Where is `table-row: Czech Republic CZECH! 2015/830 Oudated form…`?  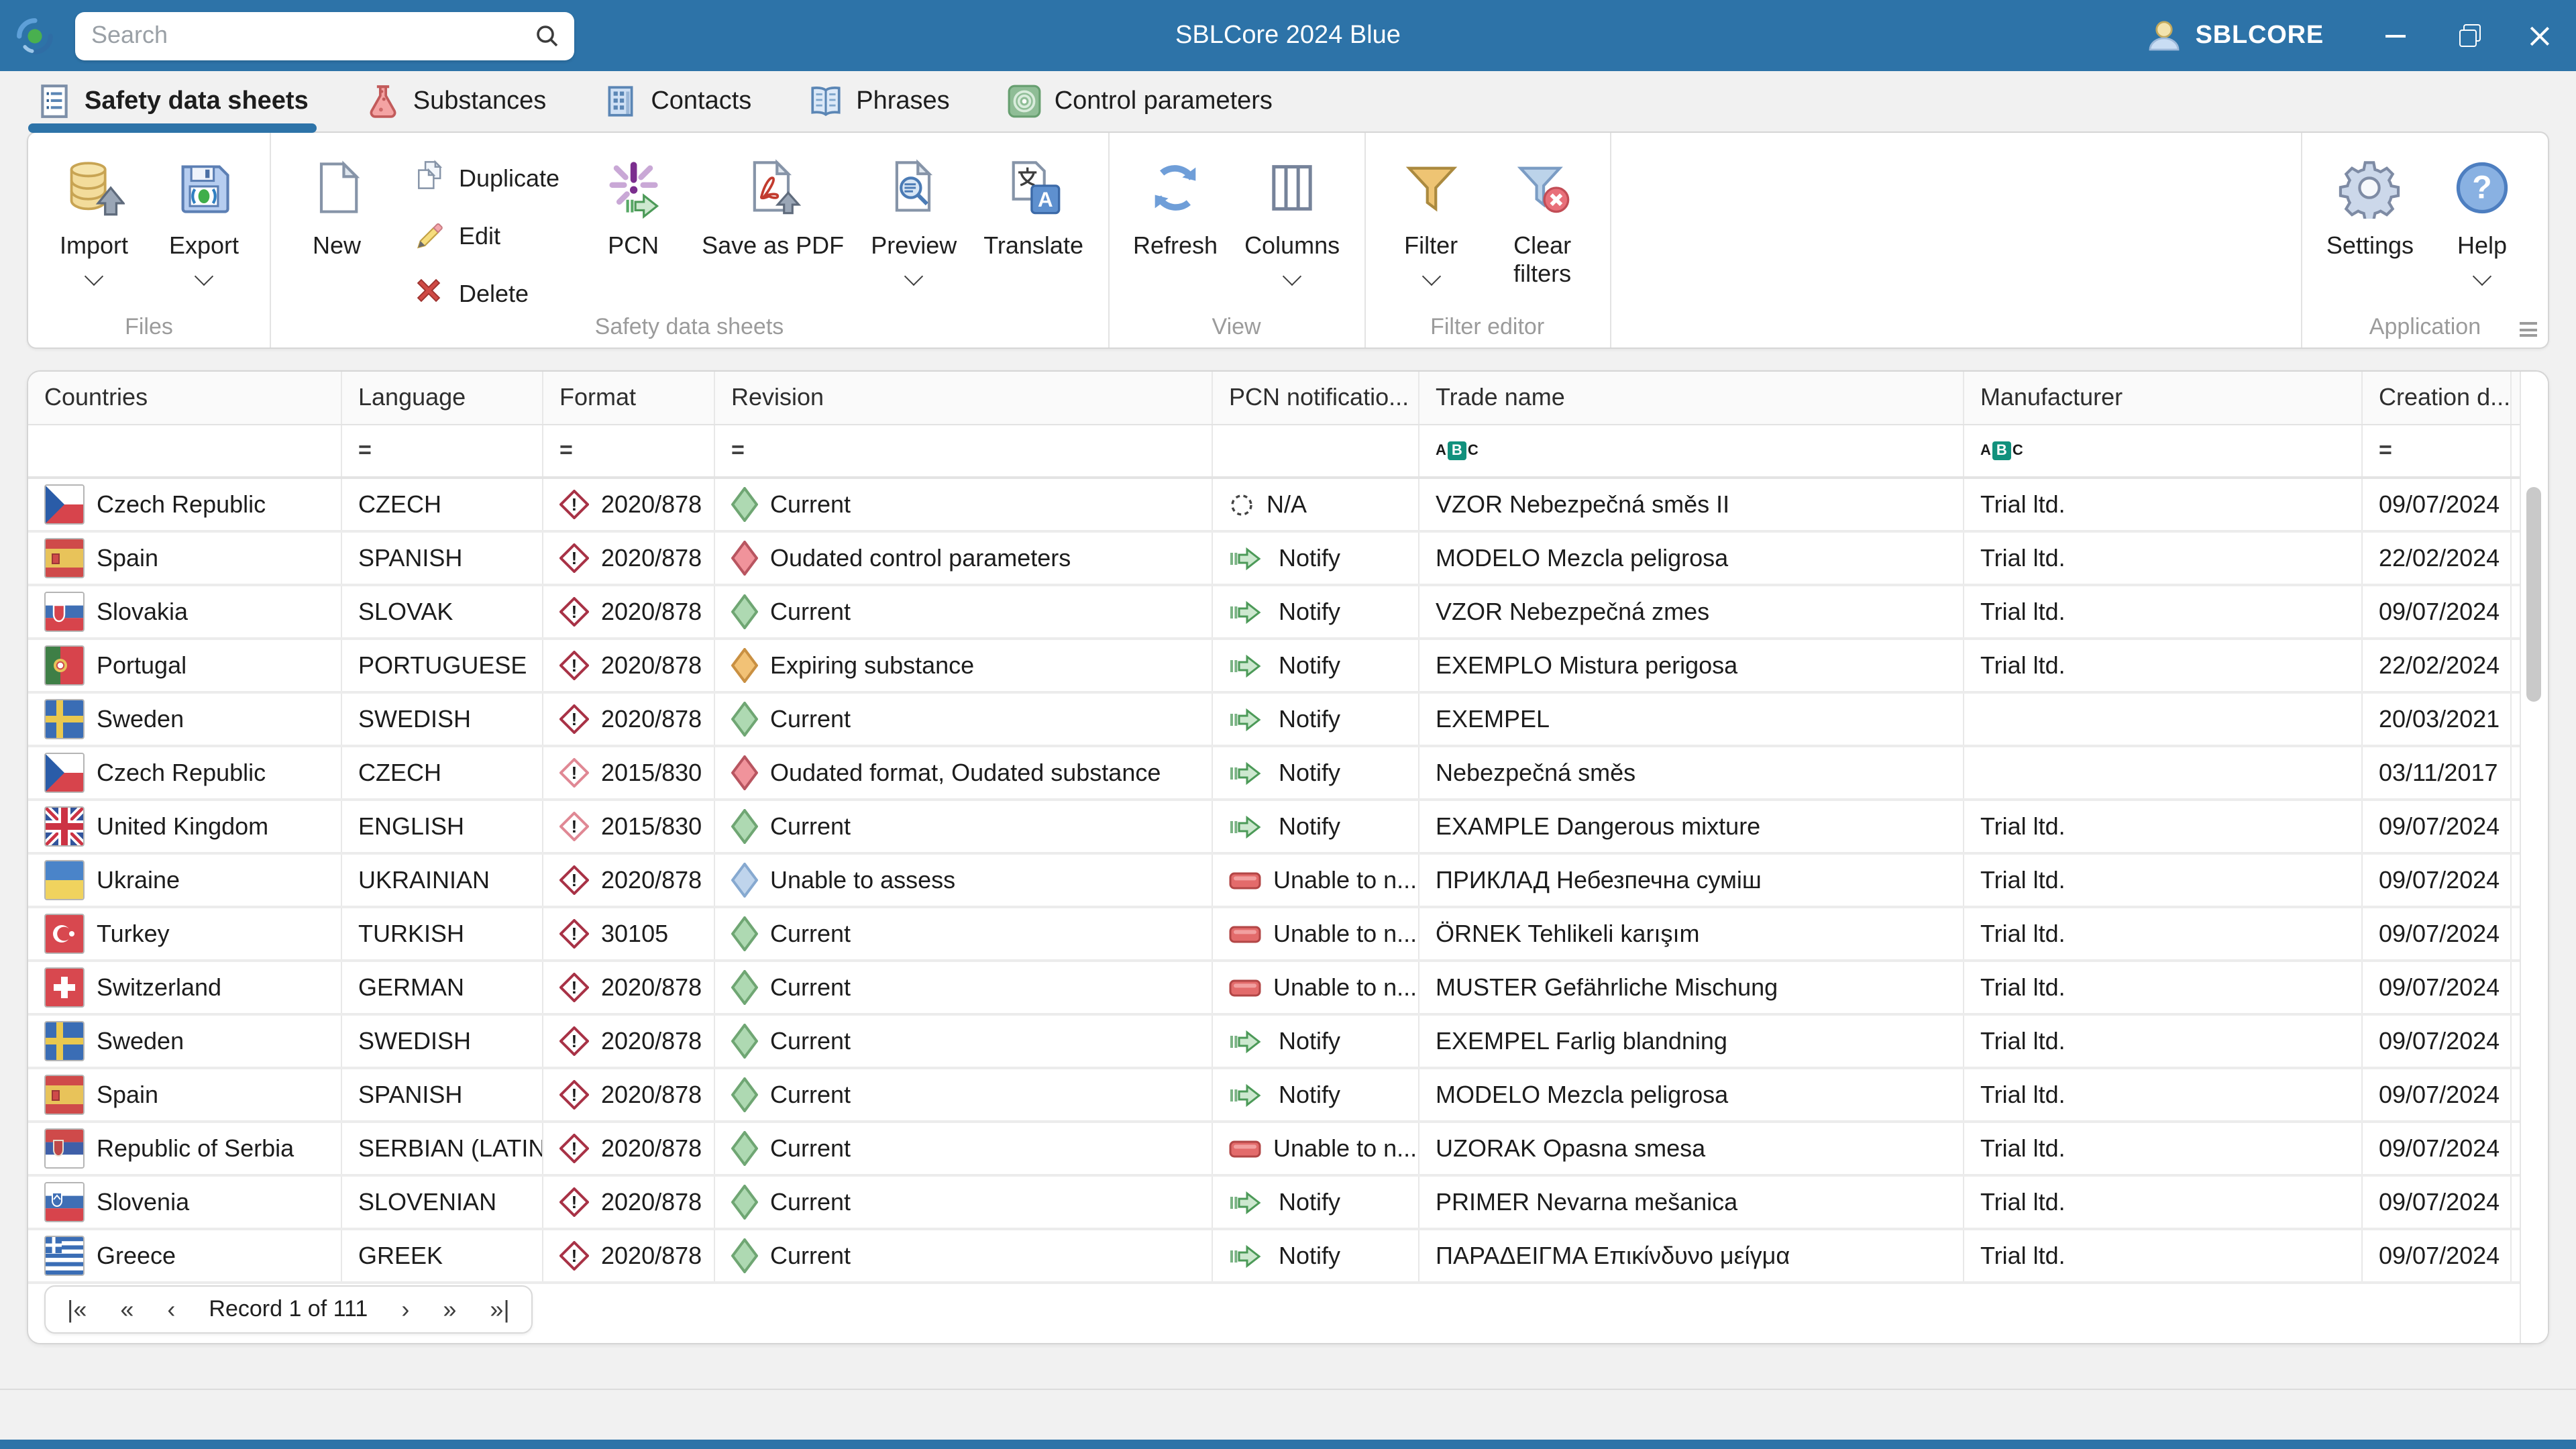
table-row: Czech Republic CZECH! 2015/830 Oudated form… is located at coordinates (1274, 774).